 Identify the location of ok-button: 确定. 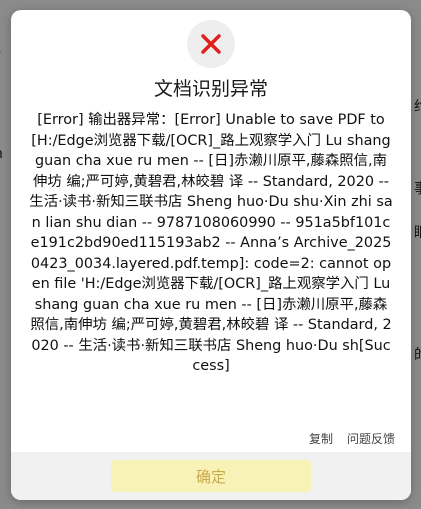
(211, 476).